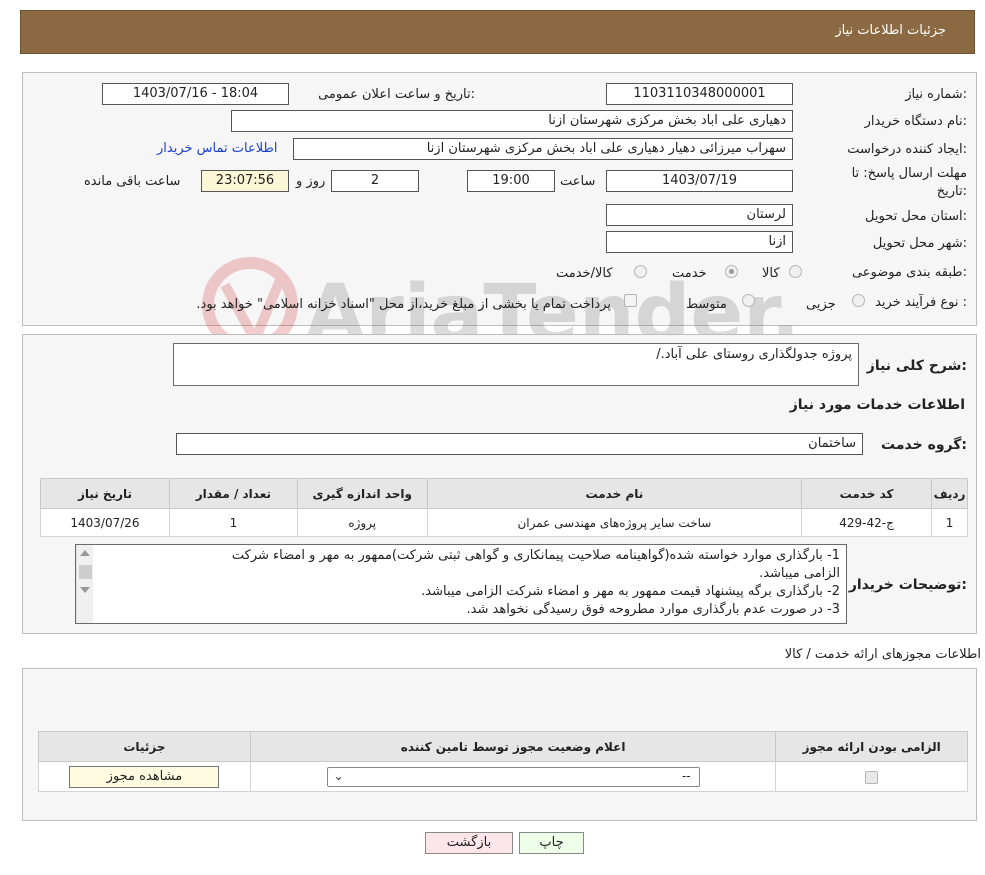 The image size is (985, 875). I want to click on scroll-down-icon, so click(85, 590).